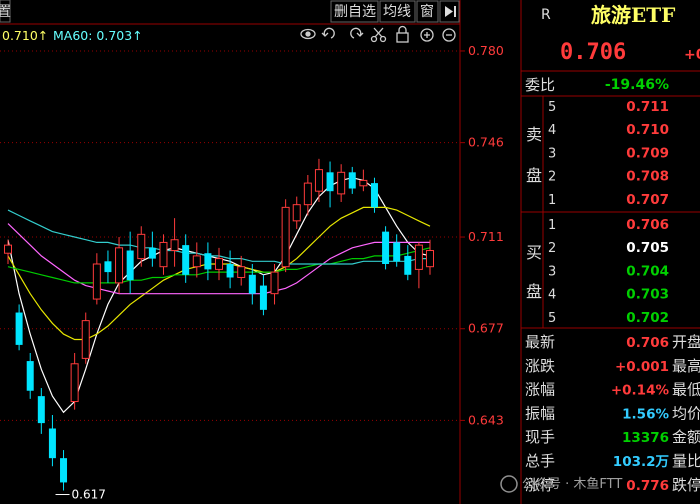 The image size is (700, 504). Describe the element at coordinates (645, 438) in the screenshot. I see `stats-value: 13376` at that location.